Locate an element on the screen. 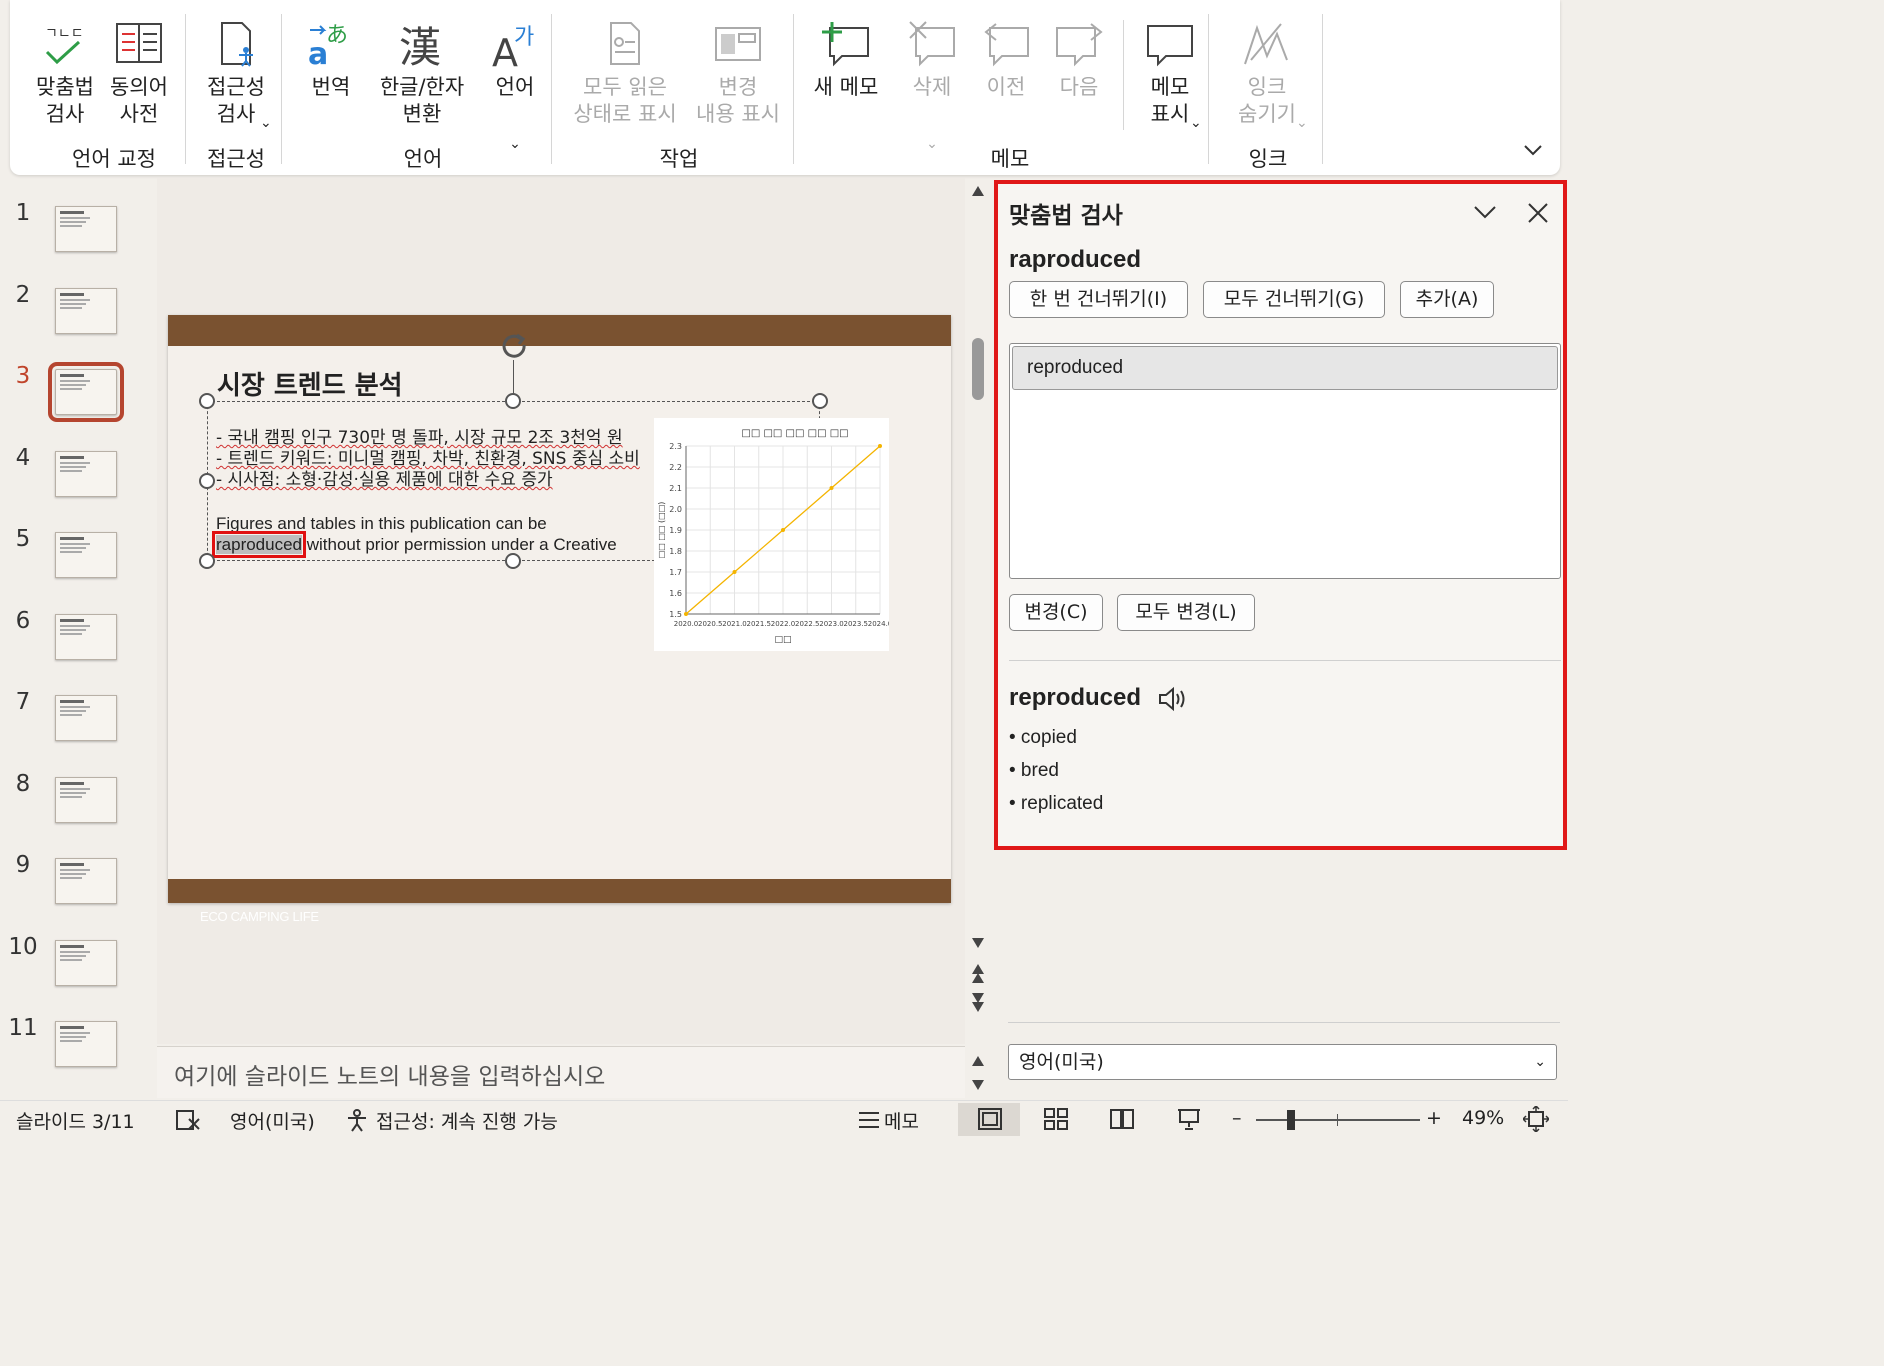  slide-thumbnail-number: 10 is located at coordinates (23, 946).